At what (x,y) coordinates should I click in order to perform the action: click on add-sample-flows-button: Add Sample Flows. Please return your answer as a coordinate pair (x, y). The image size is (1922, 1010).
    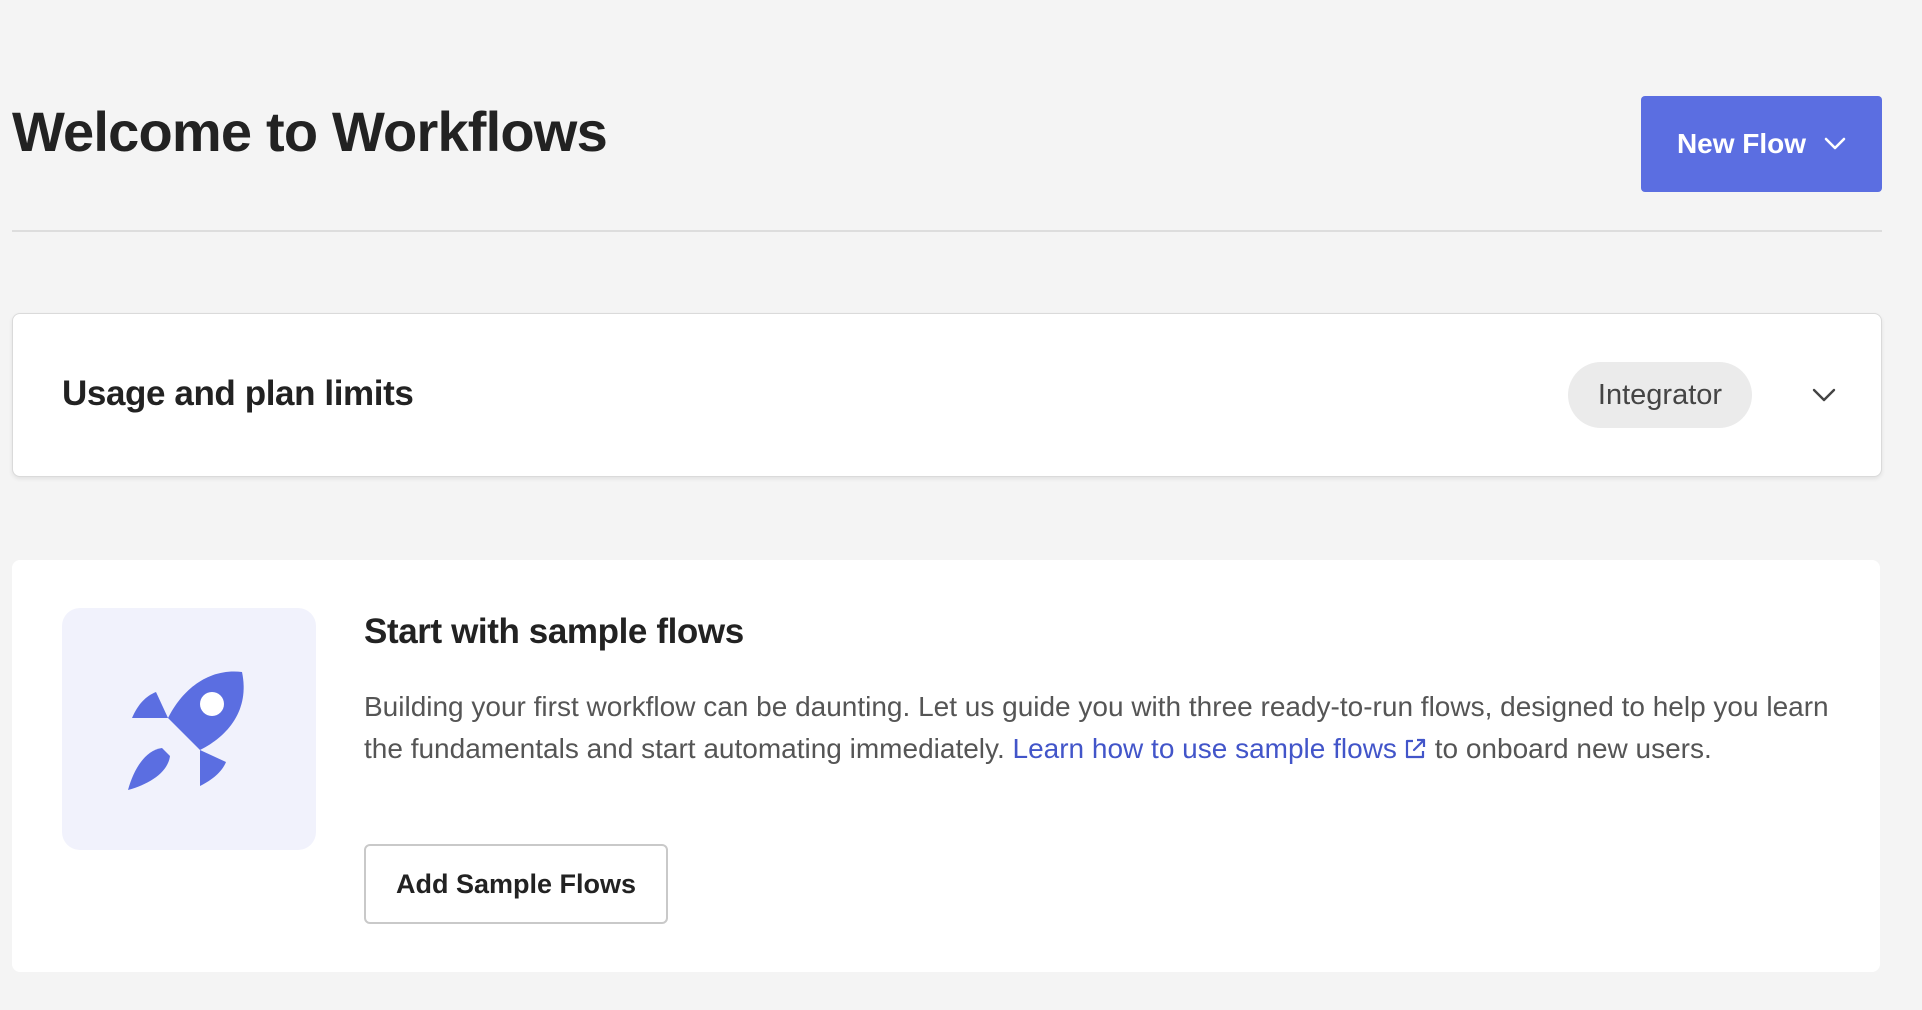
    Looking at the image, I should click on (516, 884).